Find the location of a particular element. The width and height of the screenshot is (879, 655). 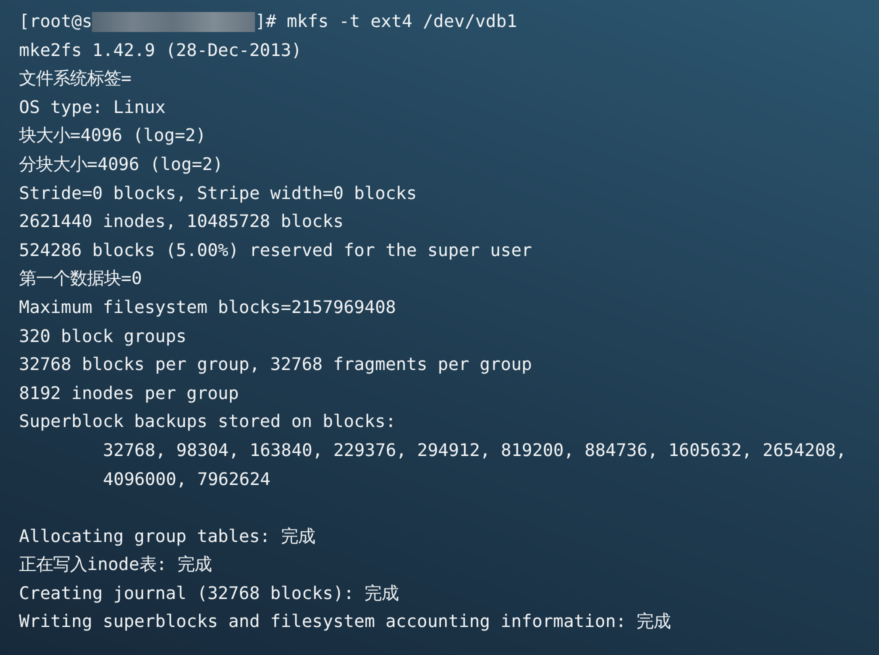

prompt-text: [root@s is located at coordinates (55, 22).